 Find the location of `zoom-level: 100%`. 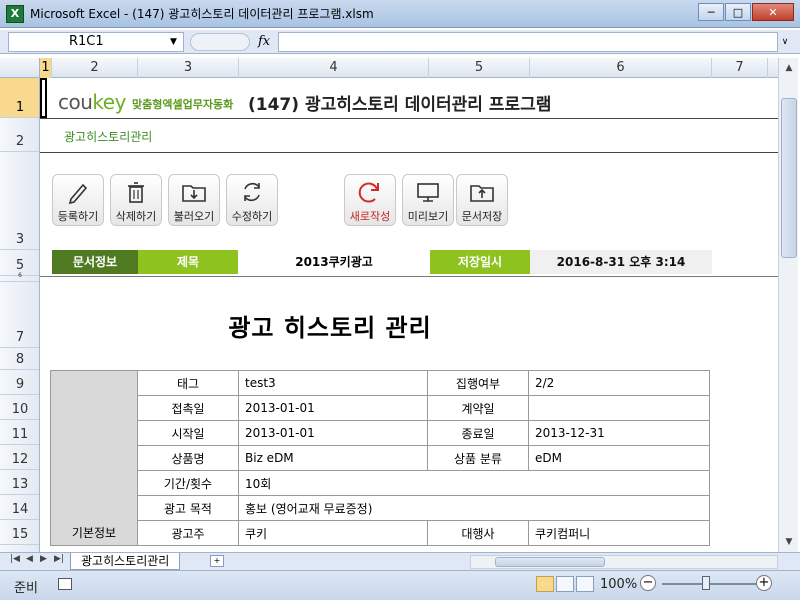

zoom-level: 100% is located at coordinates (618, 584).